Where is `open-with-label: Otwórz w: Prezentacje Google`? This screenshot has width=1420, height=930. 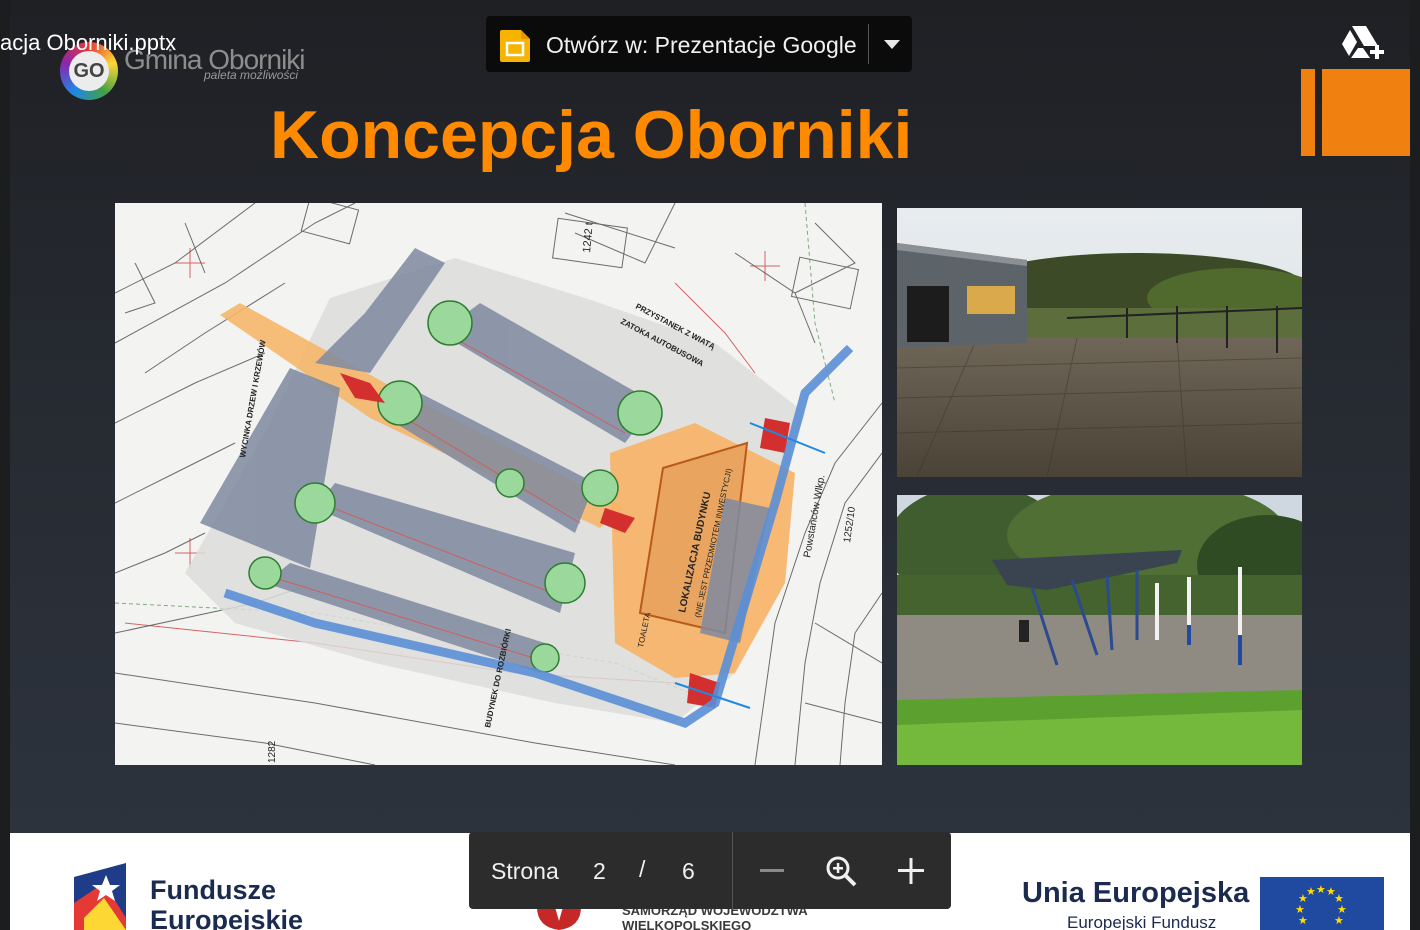
open-with-label: Otwórz w: Prezentacje Google is located at coordinates (701, 45).